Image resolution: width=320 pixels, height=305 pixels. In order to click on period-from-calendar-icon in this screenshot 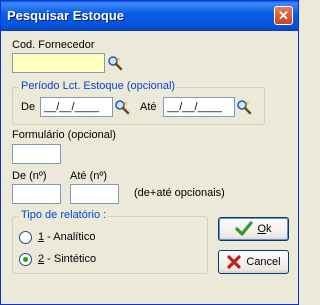, I will do `click(122, 107)`.